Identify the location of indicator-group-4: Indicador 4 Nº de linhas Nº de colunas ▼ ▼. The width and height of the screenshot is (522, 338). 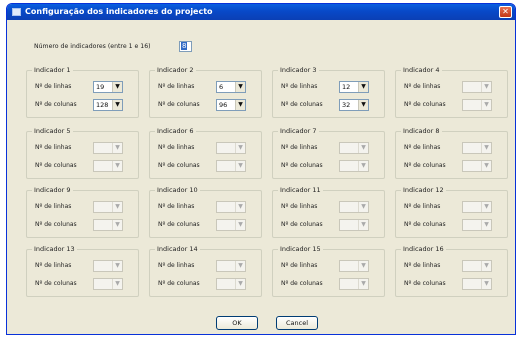
(451, 92).